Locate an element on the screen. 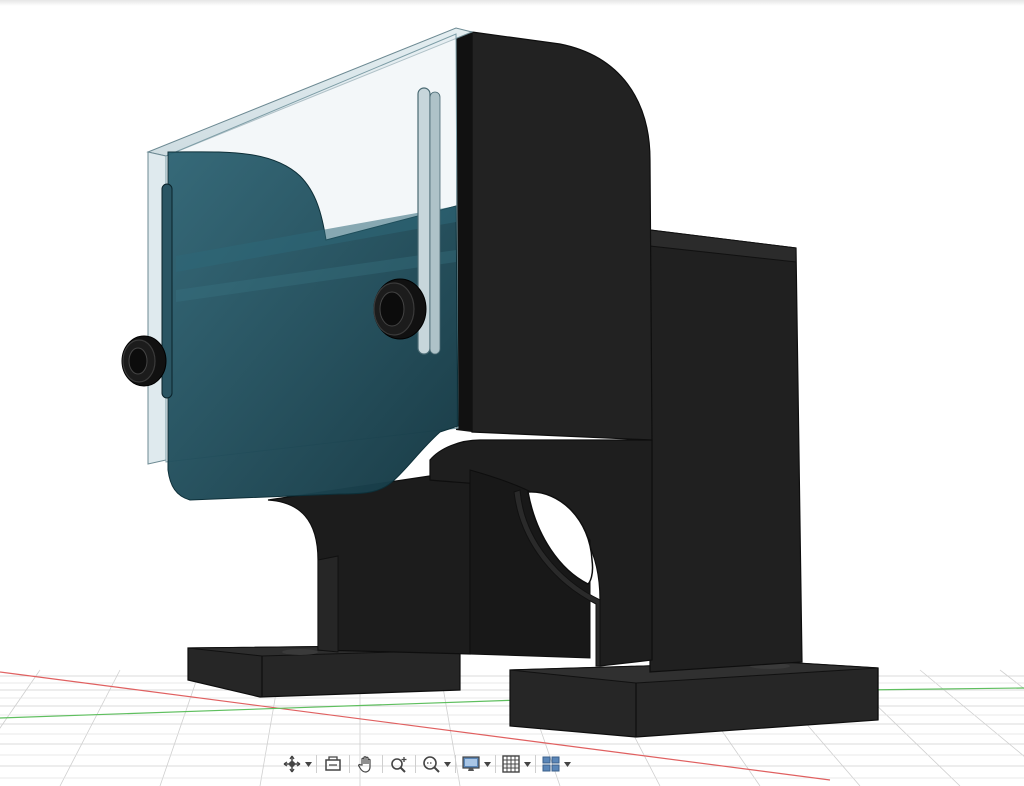 Image resolution: width=1024 pixels, height=786 pixels. viewports-icon is located at coordinates (551, 764).